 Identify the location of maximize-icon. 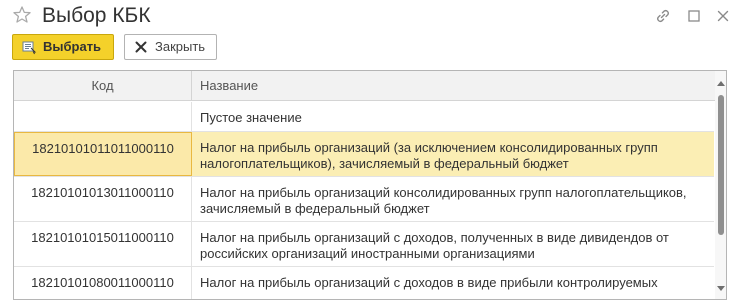
(694, 16).